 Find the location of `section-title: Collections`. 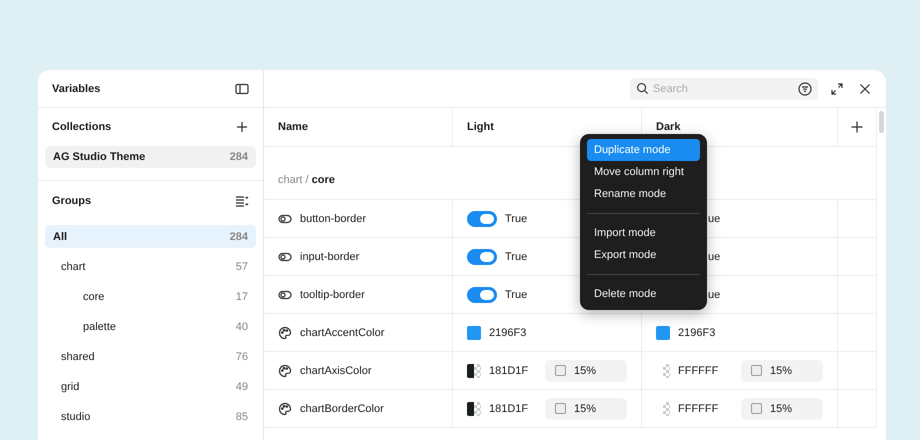

section-title: Collections is located at coordinates (82, 127).